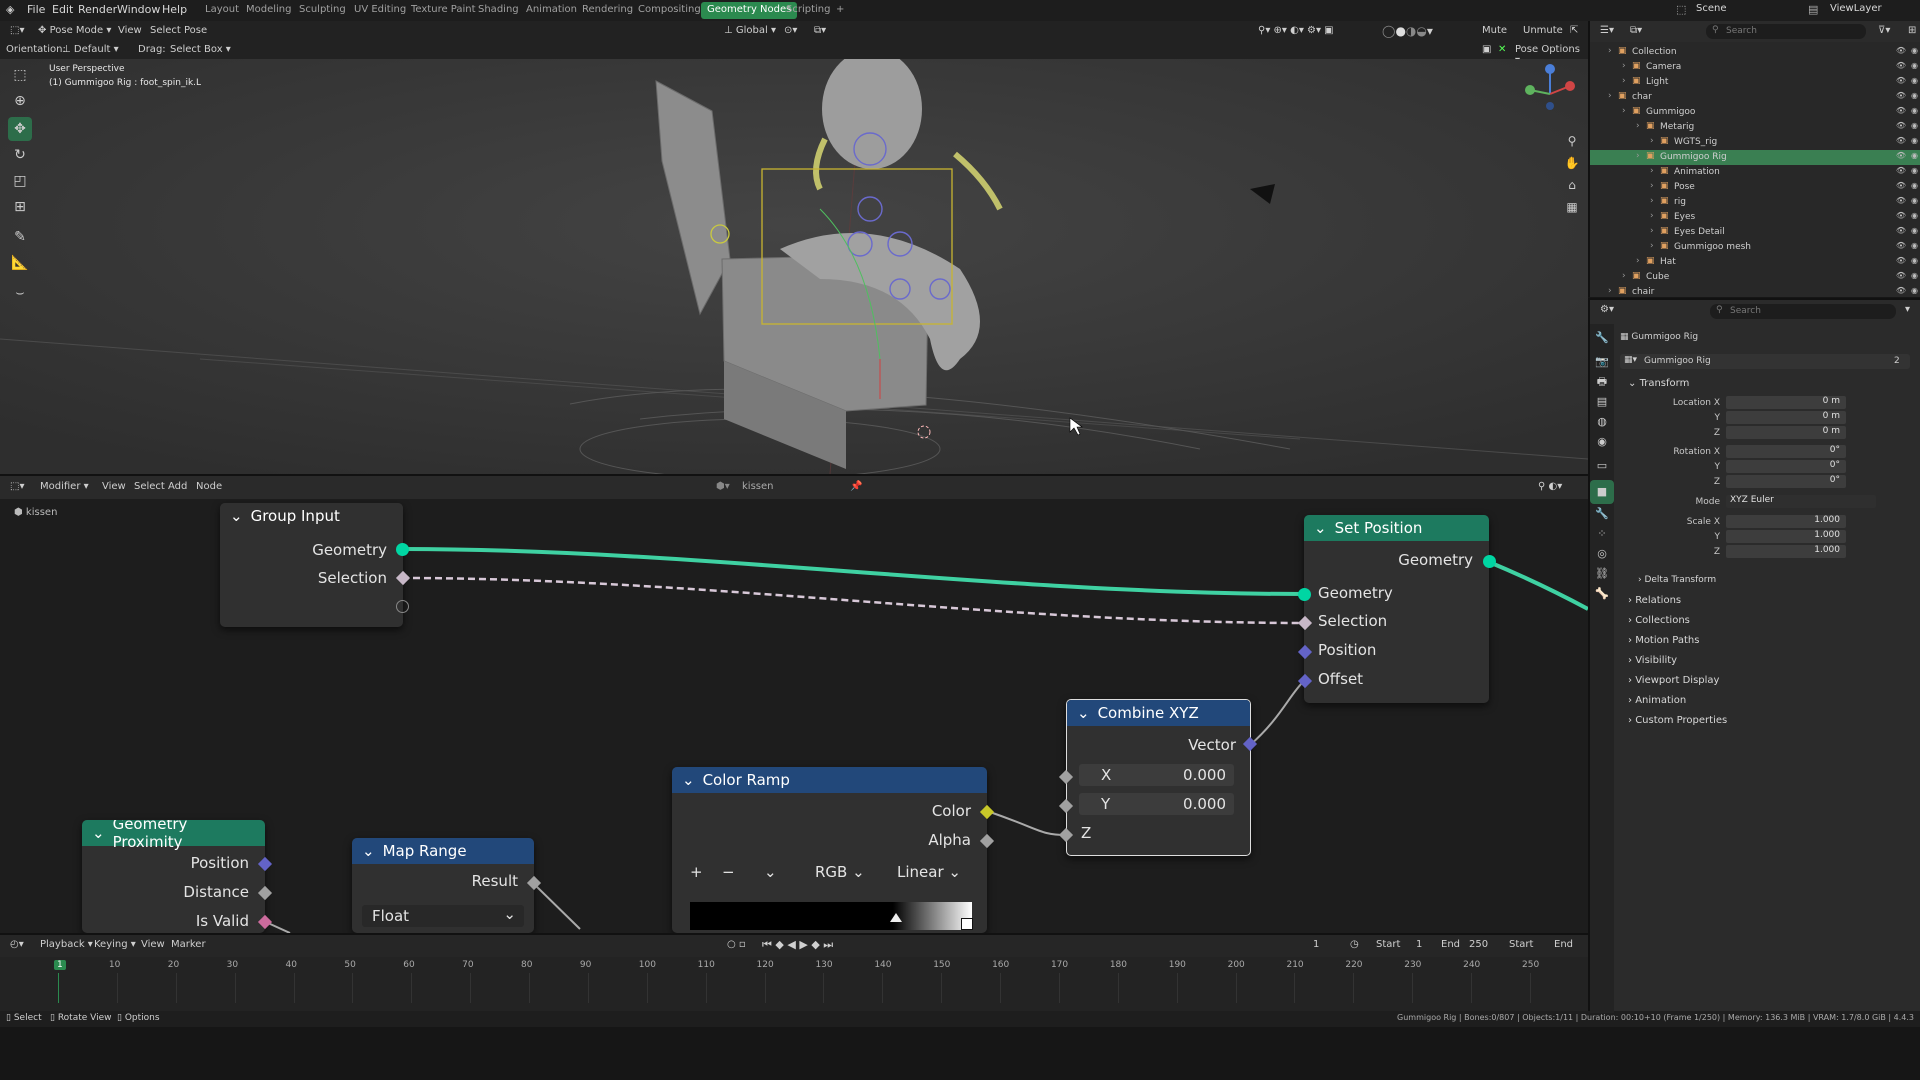  What do you see at coordinates (20, 237) in the screenshot?
I see `annotate-tool-icon: ✎` at bounding box center [20, 237].